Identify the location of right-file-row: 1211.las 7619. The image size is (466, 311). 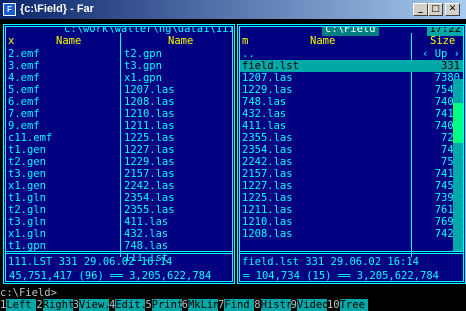
(351, 210).